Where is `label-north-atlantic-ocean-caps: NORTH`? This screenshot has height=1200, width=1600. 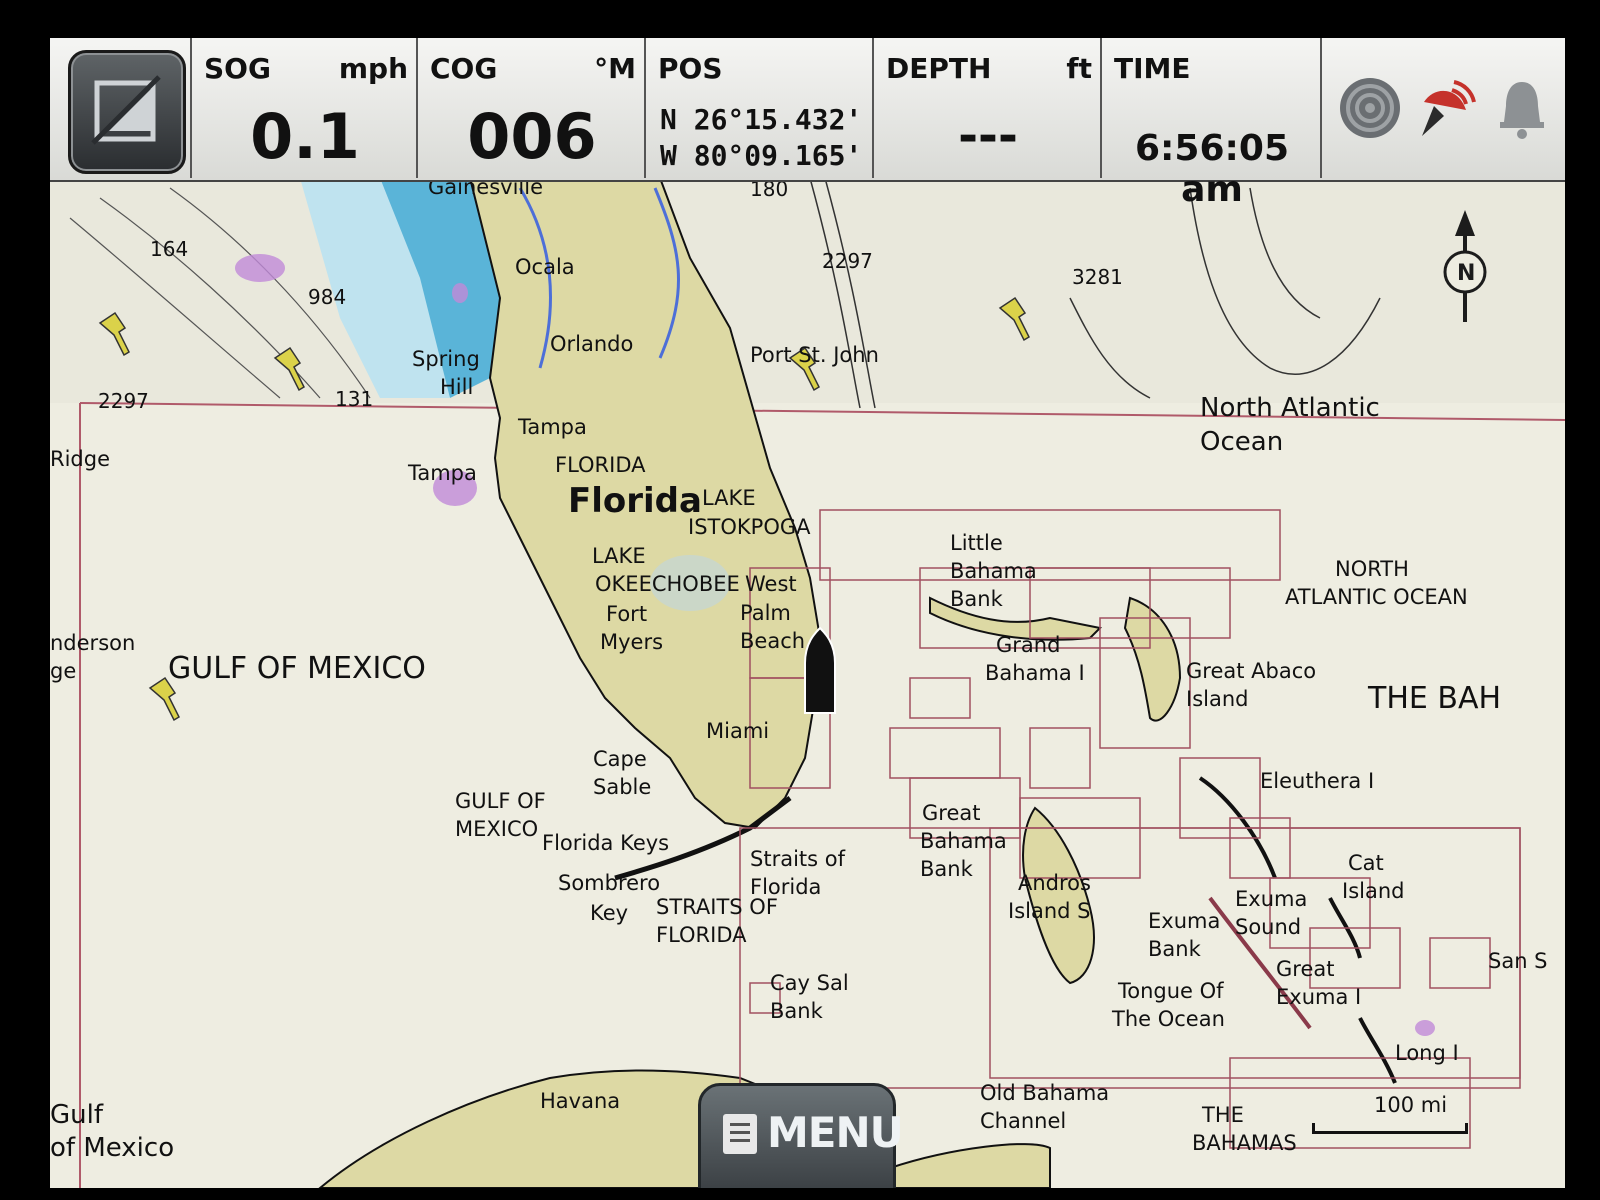 label-north-atlantic-ocean-caps: NORTH is located at coordinates (1372, 569).